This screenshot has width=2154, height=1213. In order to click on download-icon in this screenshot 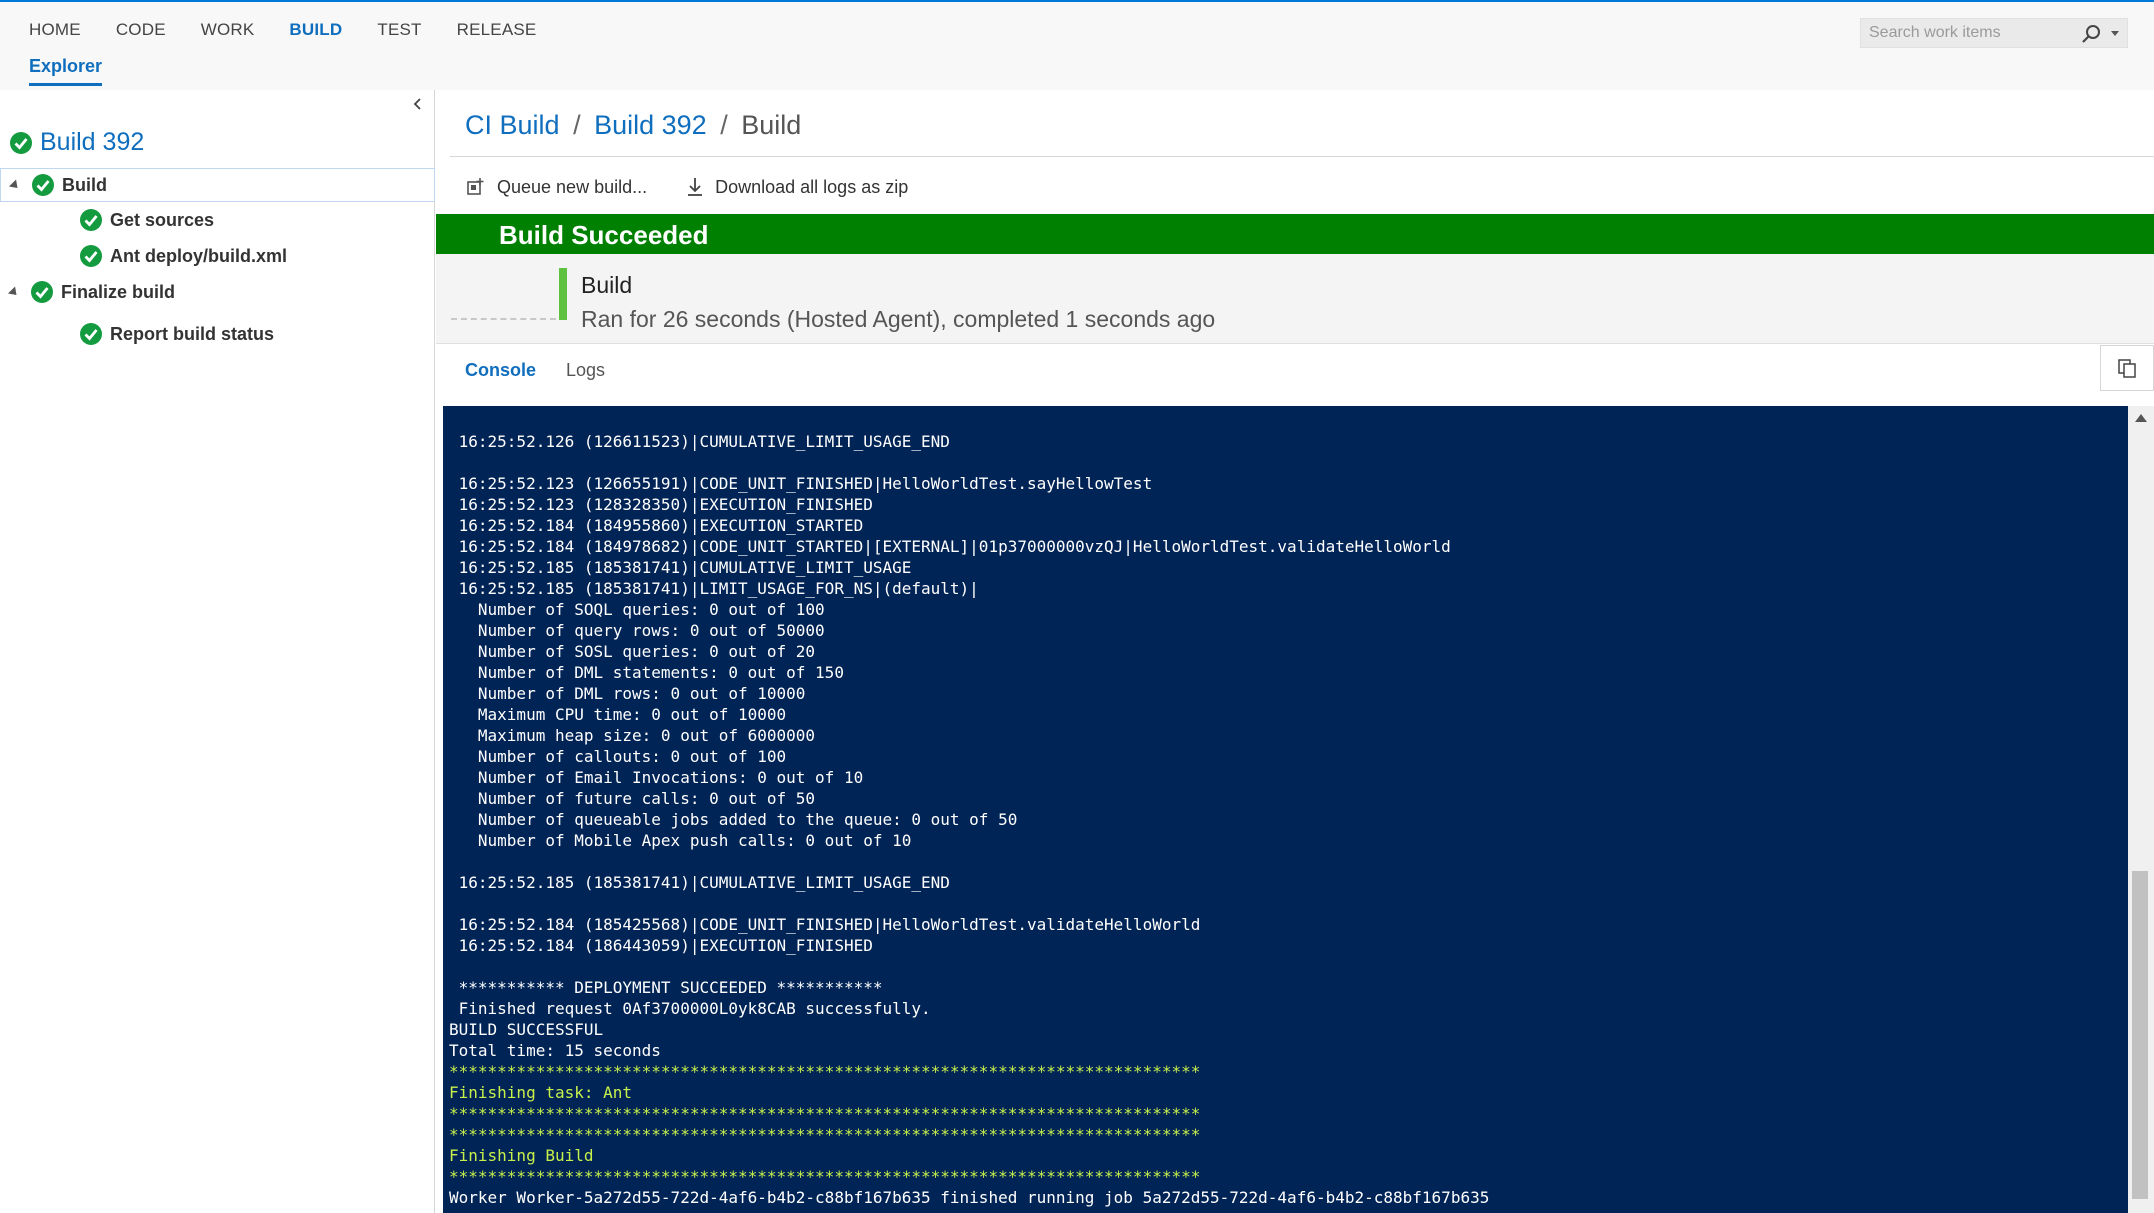, I will do `click(695, 187)`.